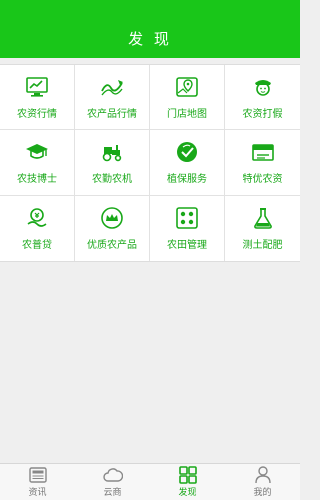 The width and height of the screenshot is (320, 500). I want to click on header-bar: 发 现, so click(150, 38).